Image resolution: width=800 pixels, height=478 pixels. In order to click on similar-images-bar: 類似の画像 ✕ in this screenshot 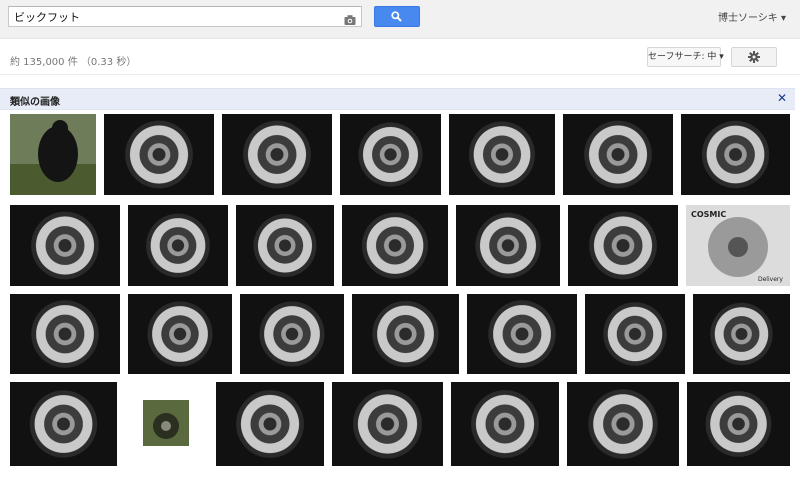, I will do `click(397, 99)`.